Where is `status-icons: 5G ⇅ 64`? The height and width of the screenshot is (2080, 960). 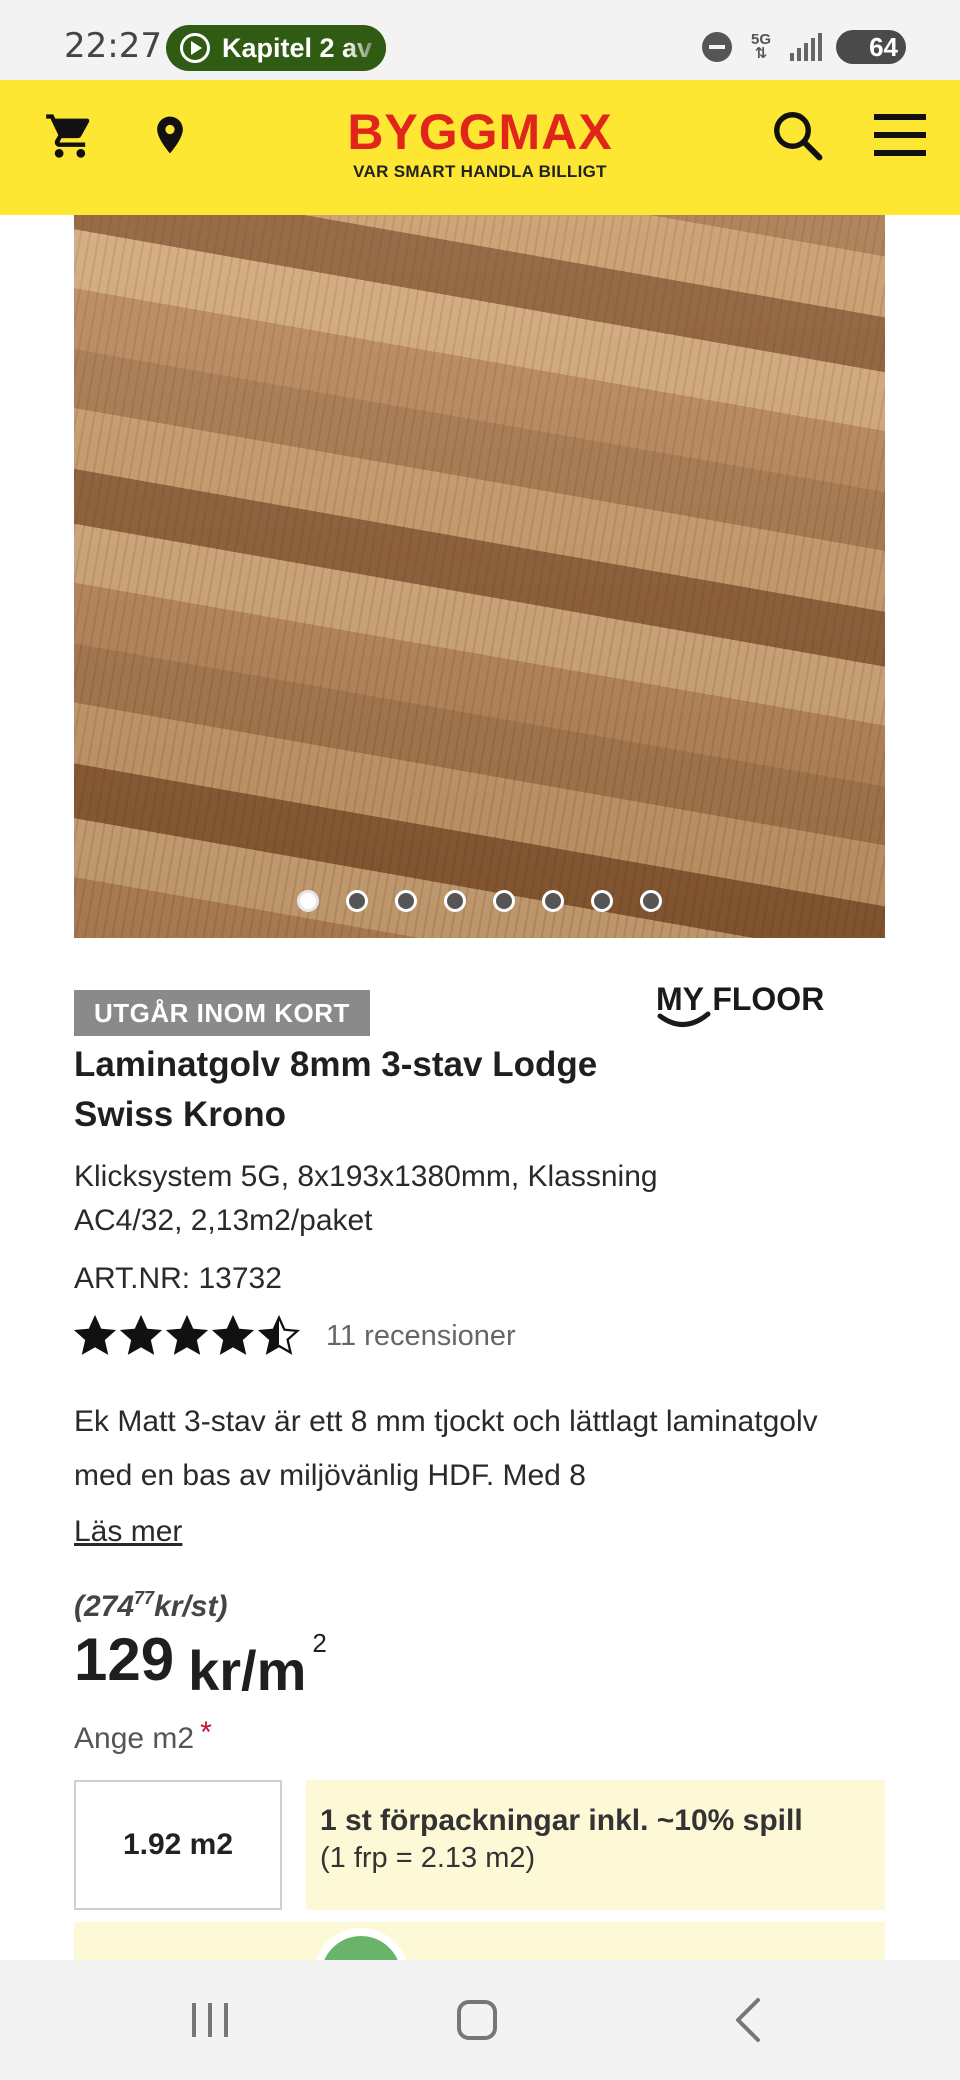
status-icons: 5G ⇅ 64 is located at coordinates (804, 47).